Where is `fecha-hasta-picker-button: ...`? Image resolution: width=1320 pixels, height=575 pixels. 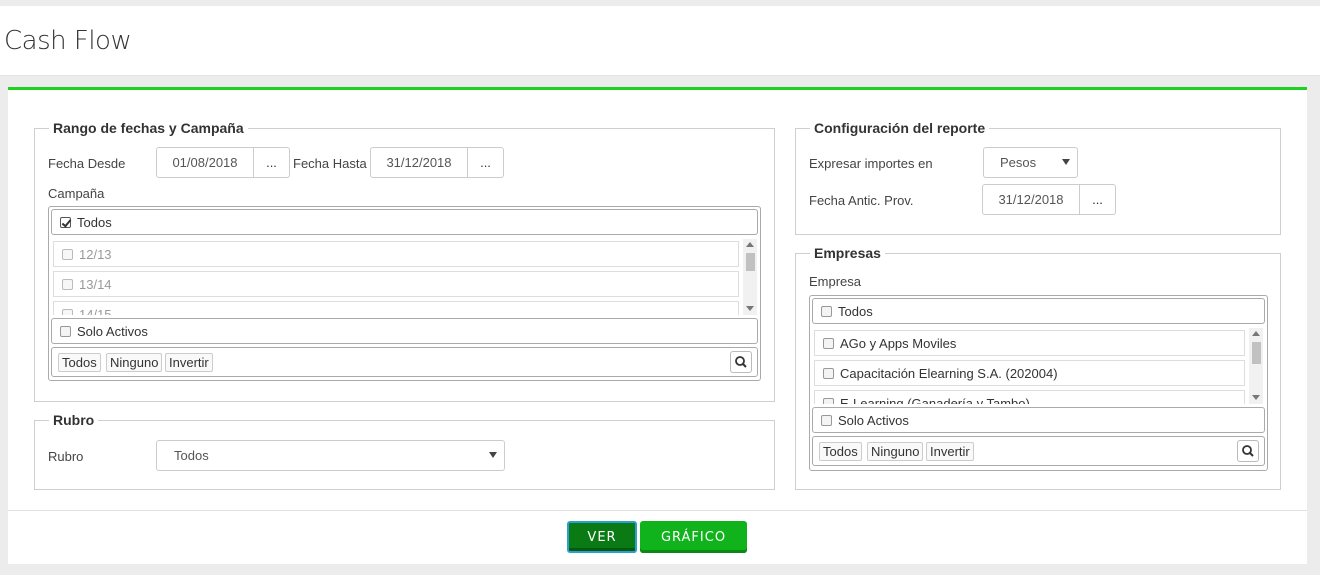 fecha-hasta-picker-button: ... is located at coordinates (486, 162).